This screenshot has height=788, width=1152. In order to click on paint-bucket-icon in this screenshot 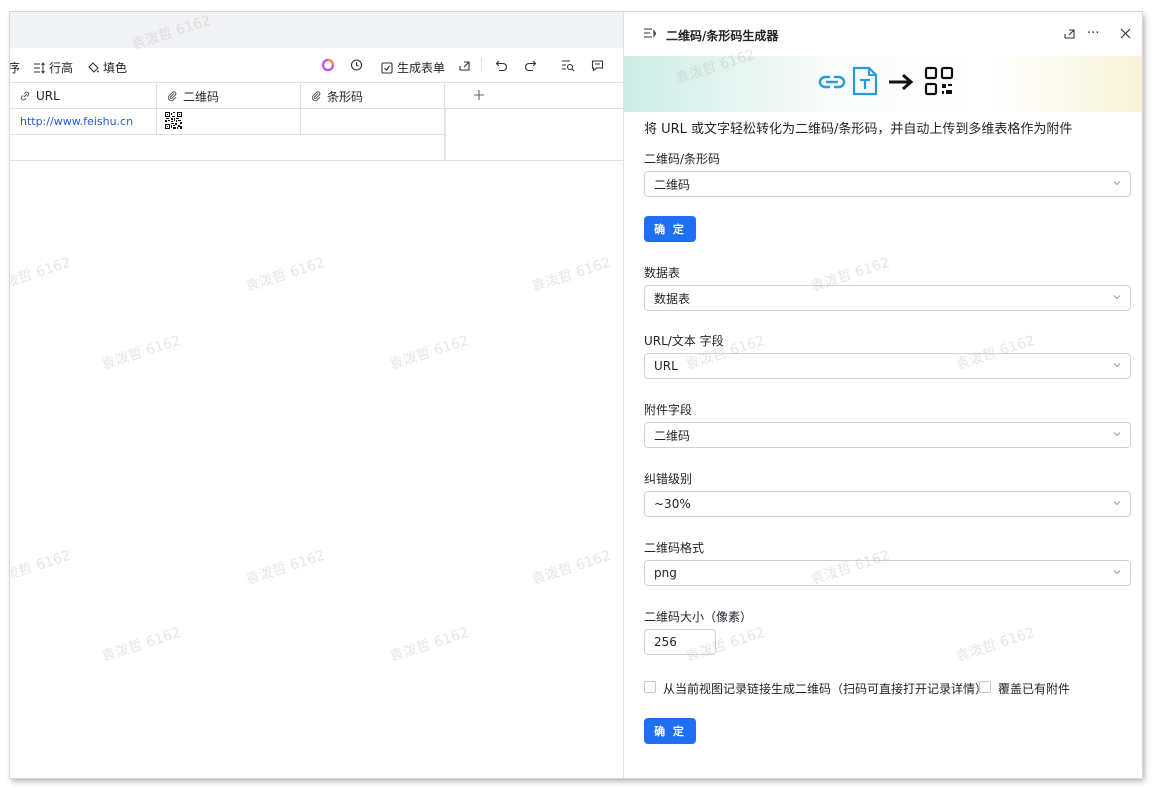, I will do `click(93, 68)`.